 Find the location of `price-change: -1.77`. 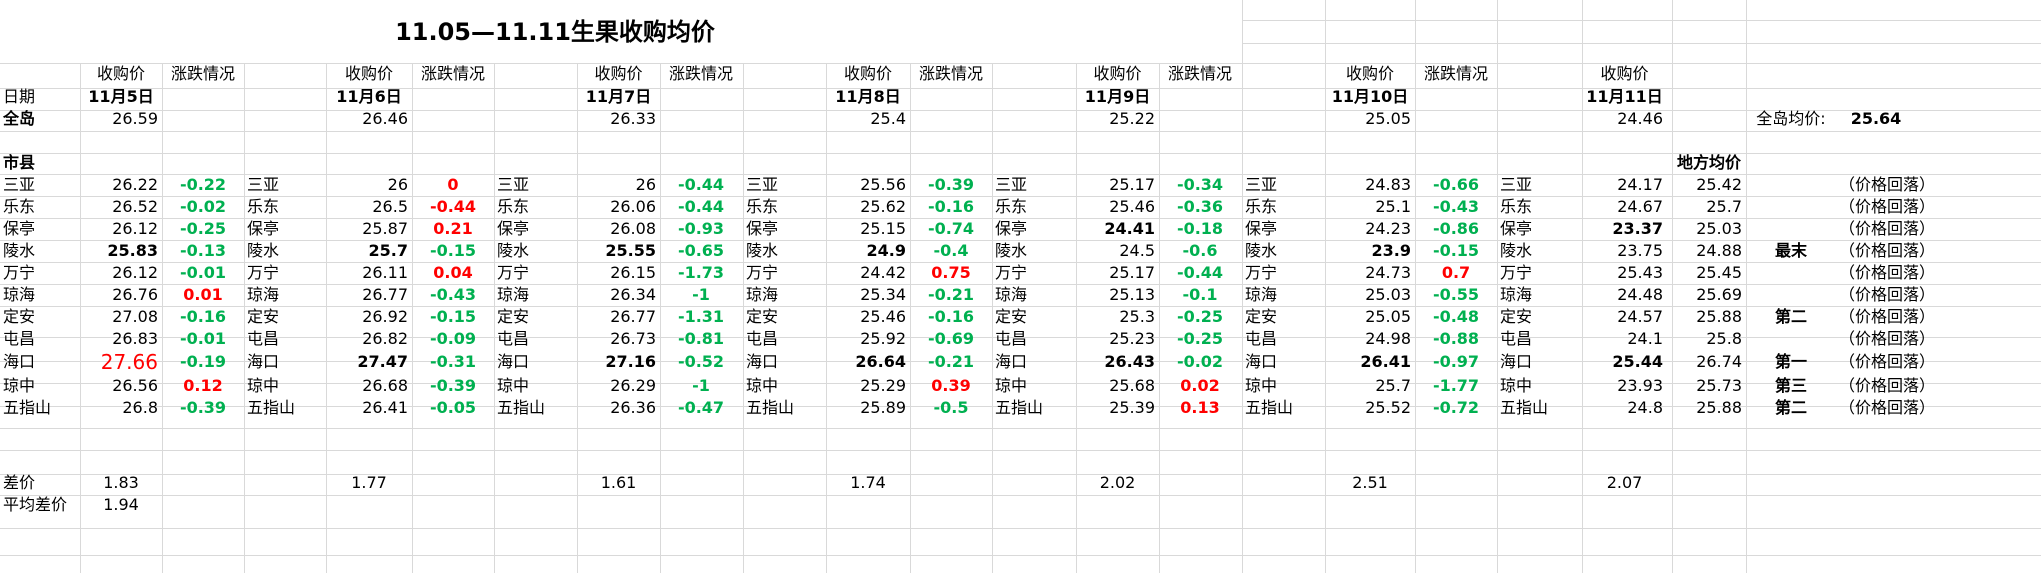

price-change: -1.77 is located at coordinates (1456, 385).